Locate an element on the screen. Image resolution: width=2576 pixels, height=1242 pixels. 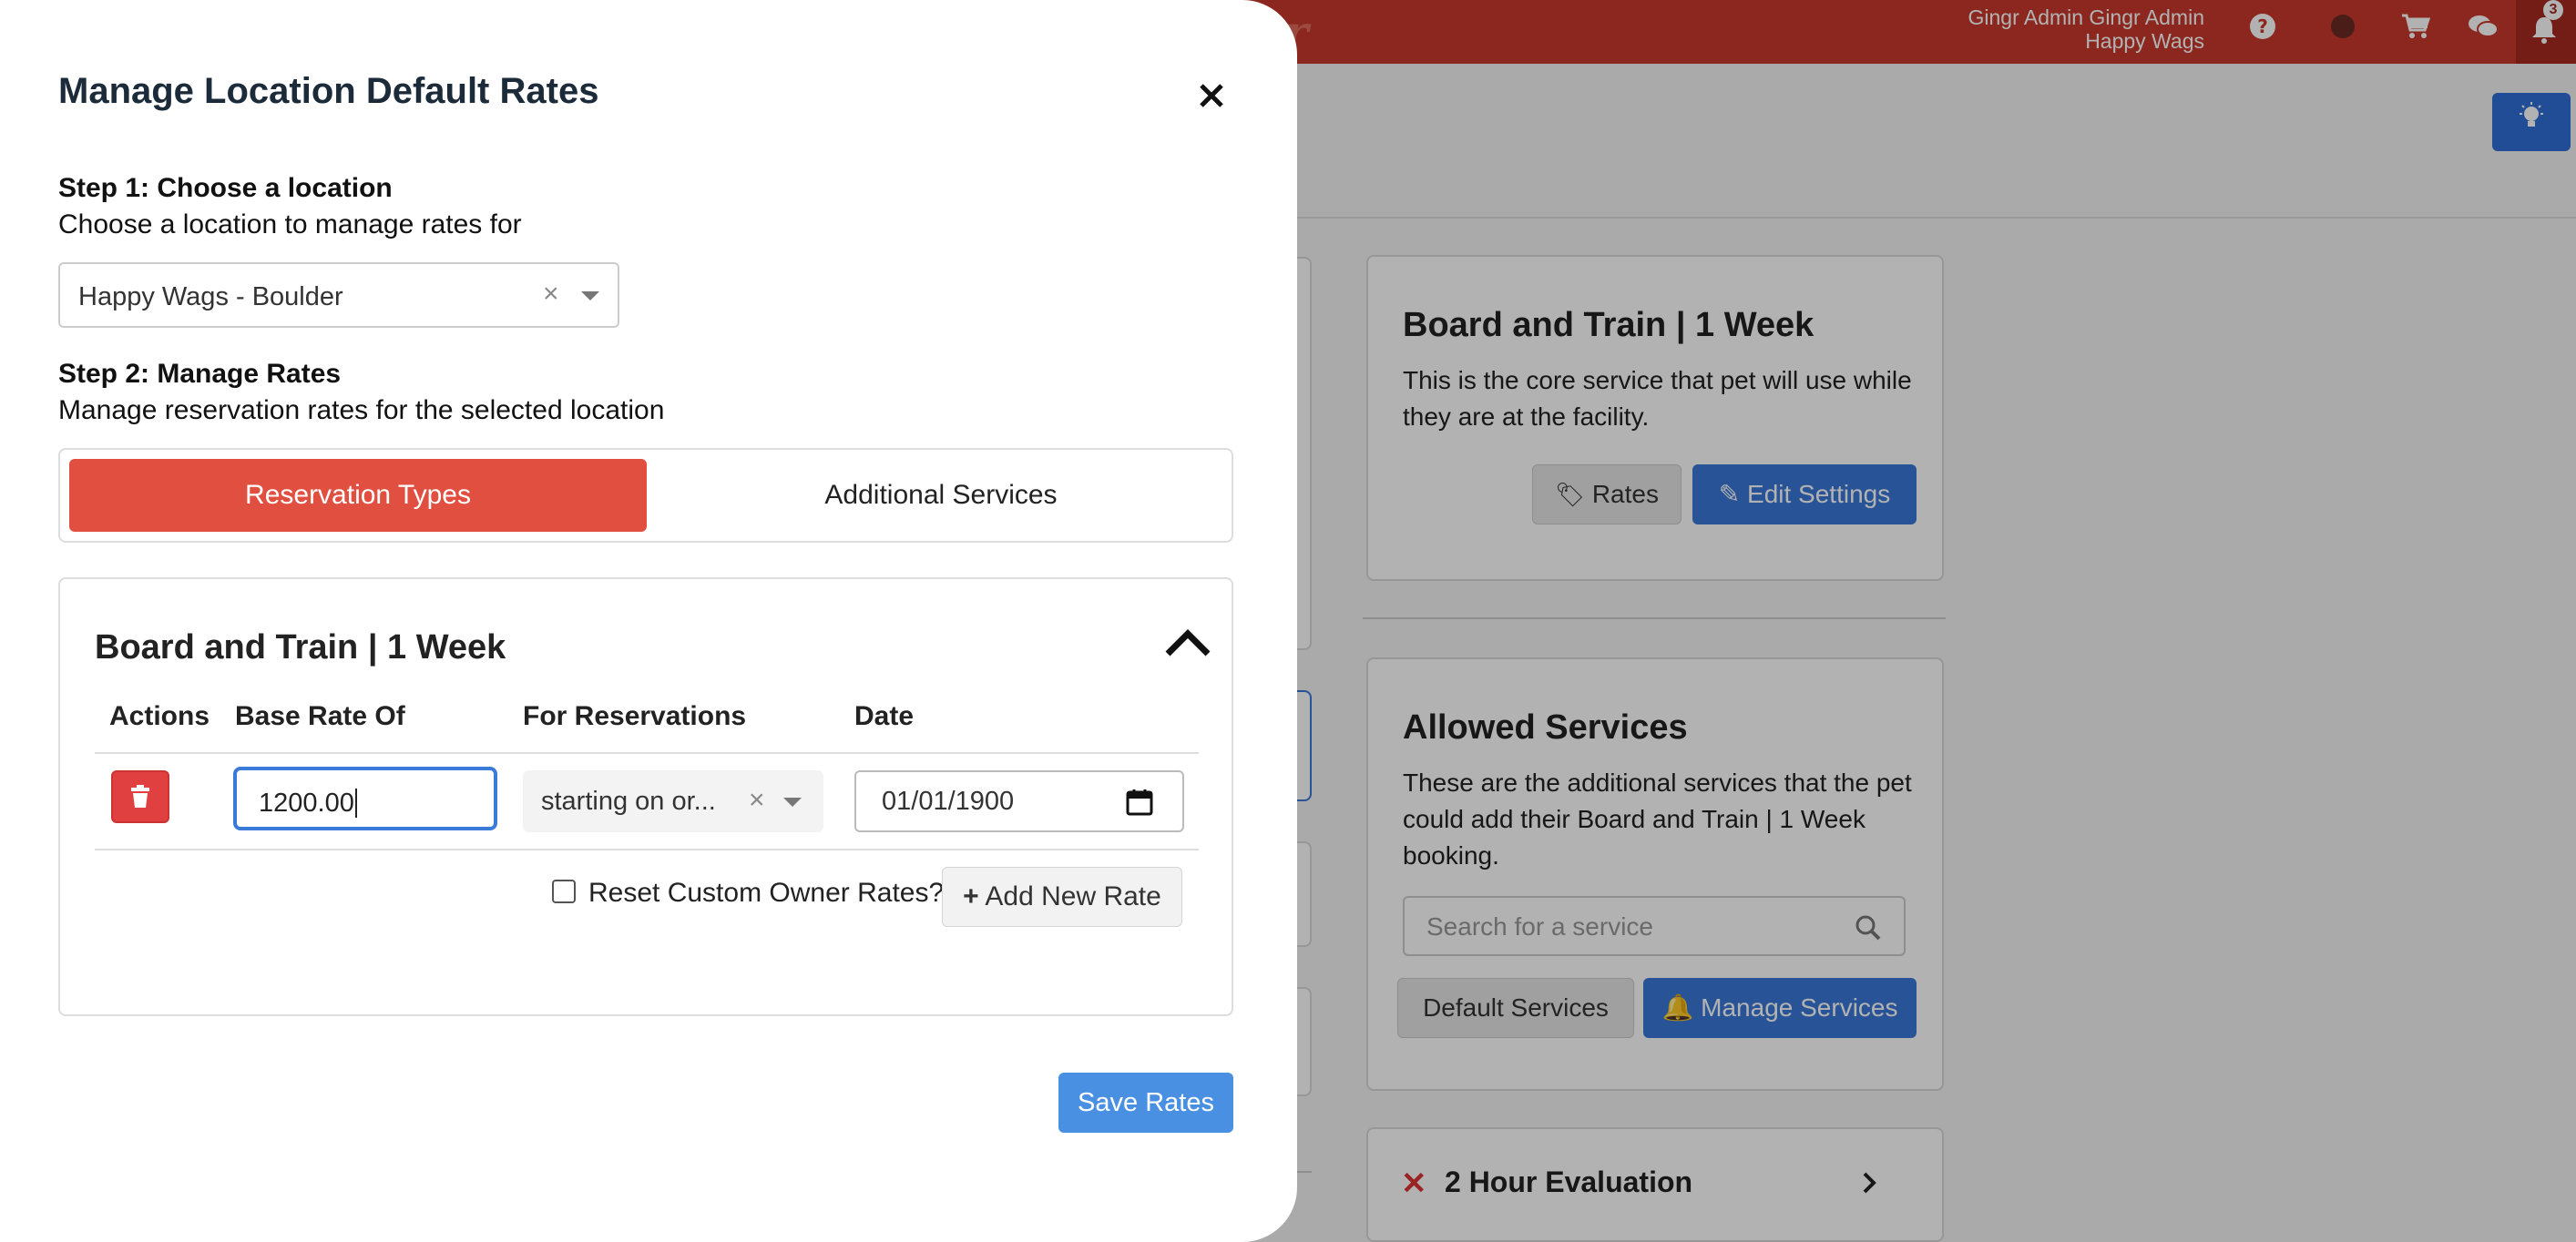
column-header-for-reservations: For Reservations is located at coordinates (635, 716).